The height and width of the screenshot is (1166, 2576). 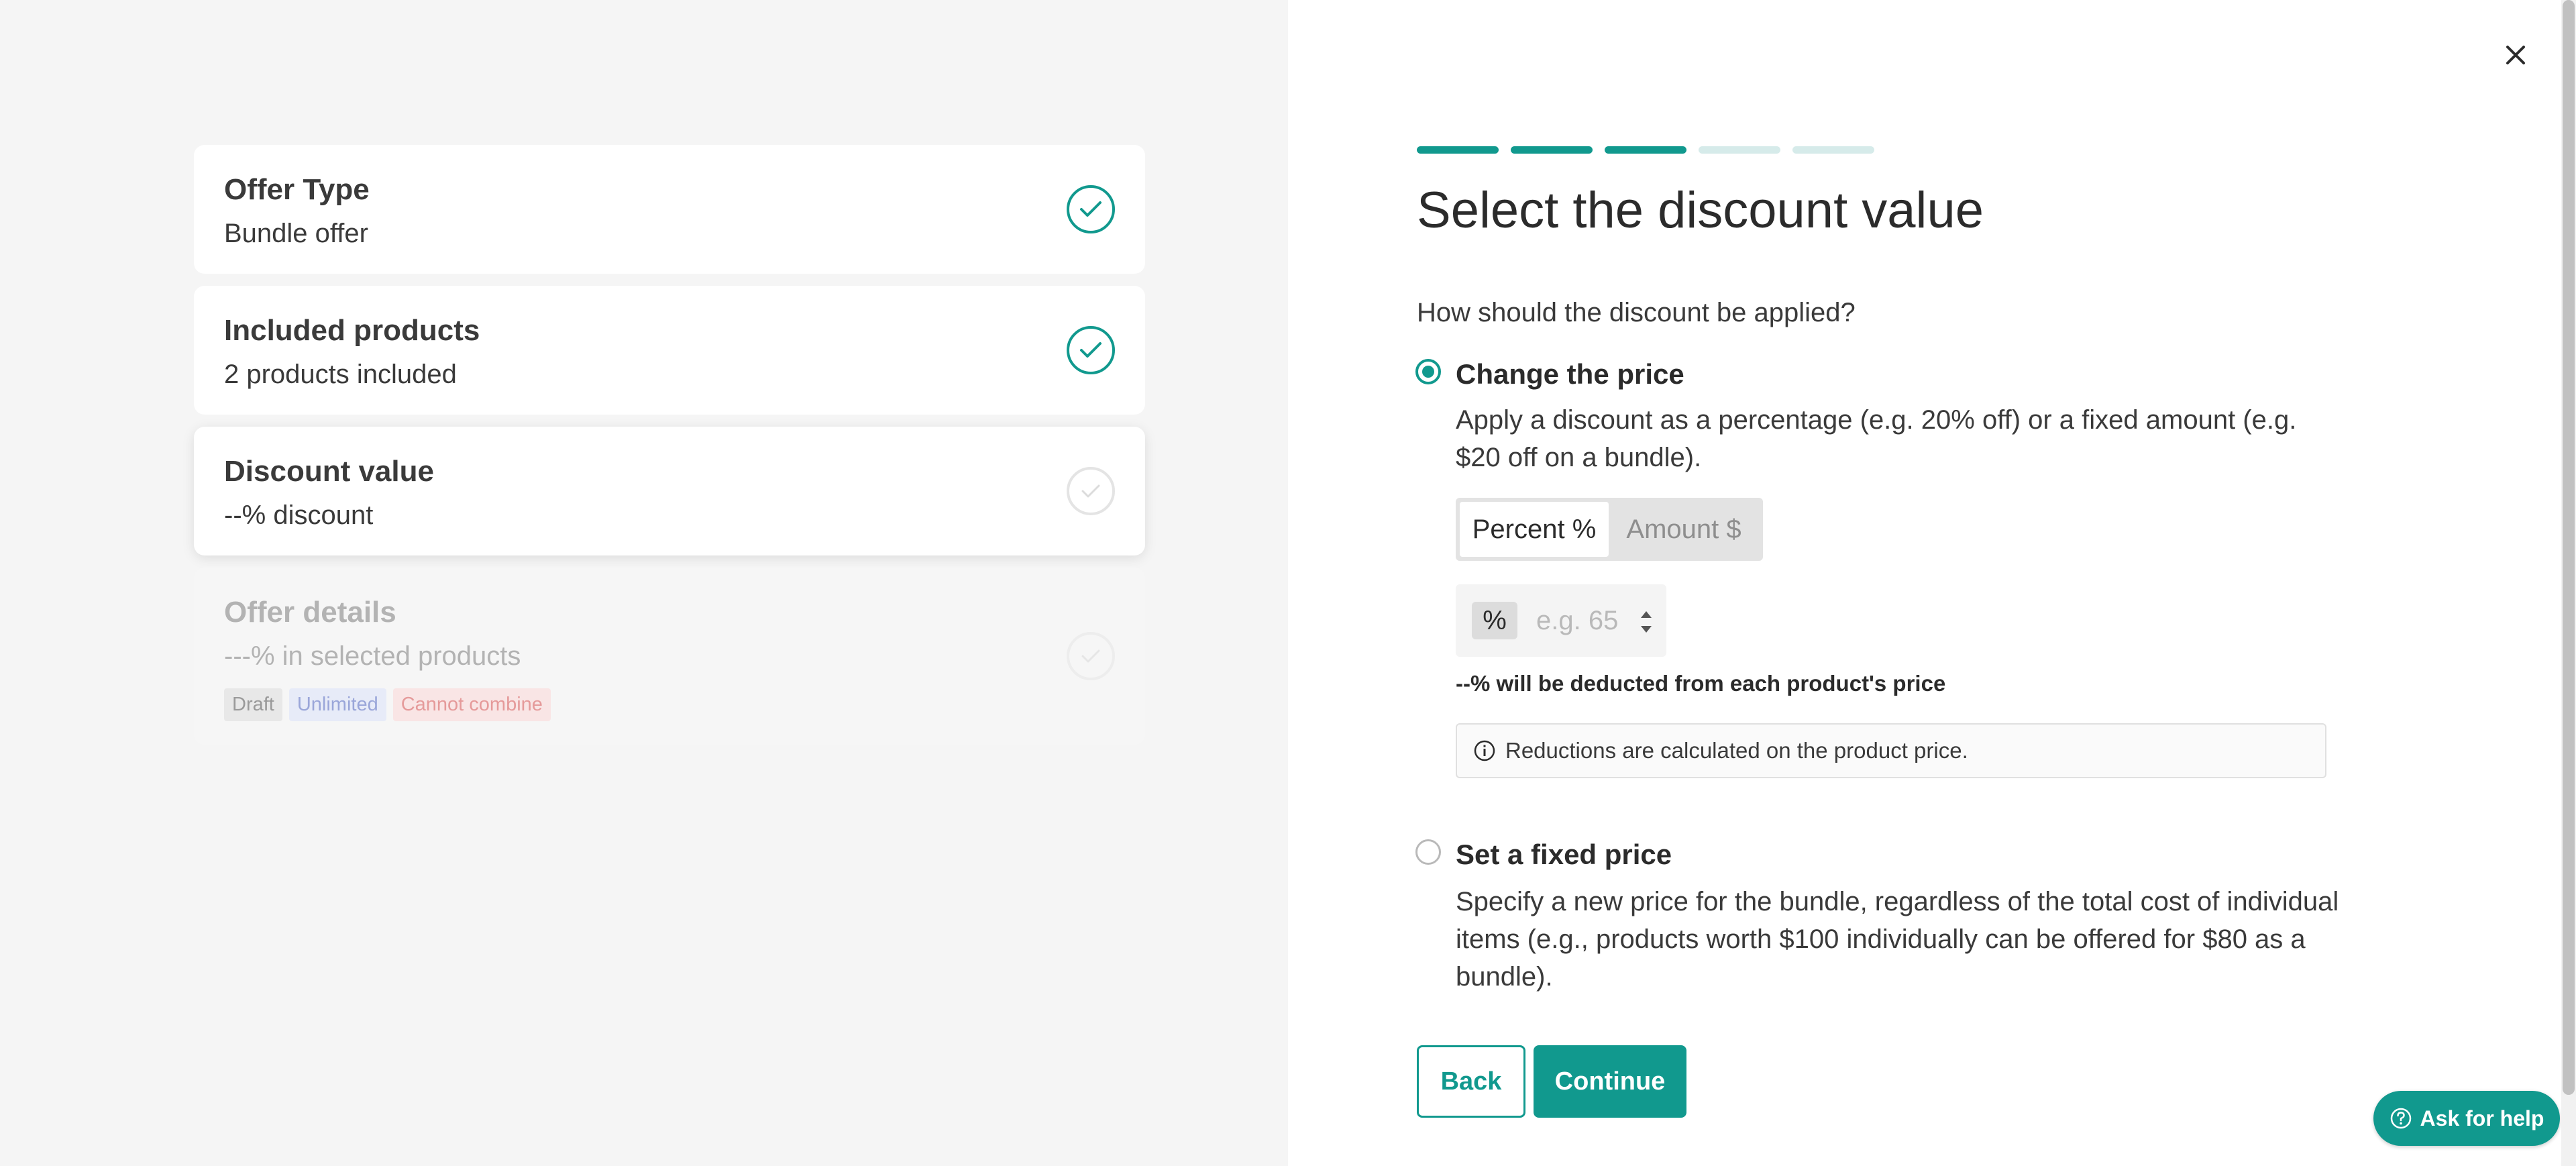 What do you see at coordinates (2482, 1118) in the screenshot?
I see `help-label: Ask for help` at bounding box center [2482, 1118].